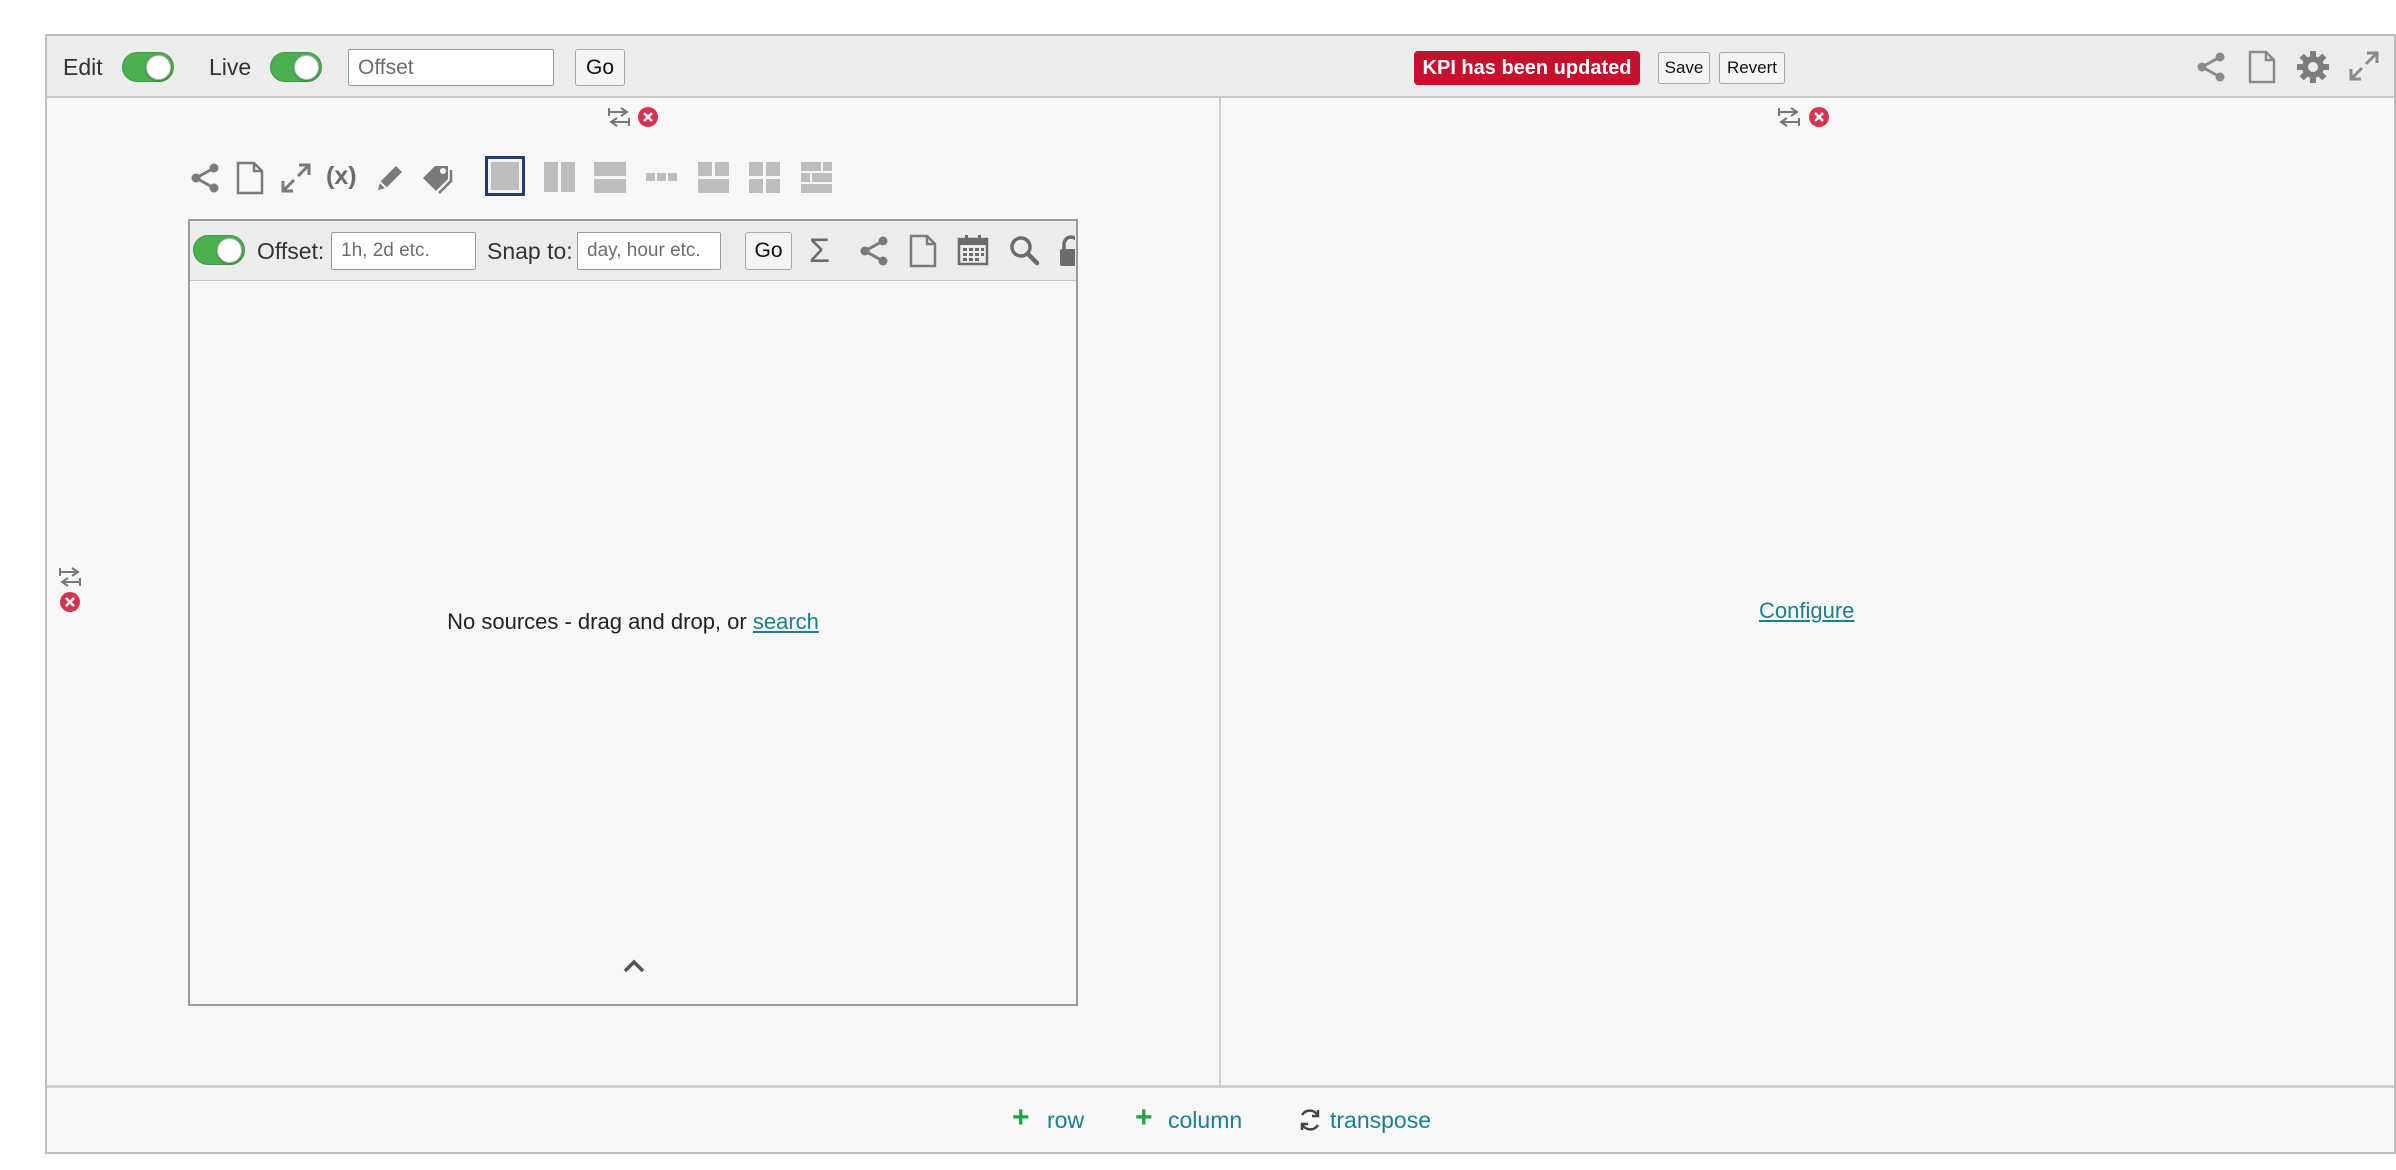  I want to click on save-button: Save, so click(1684, 68).